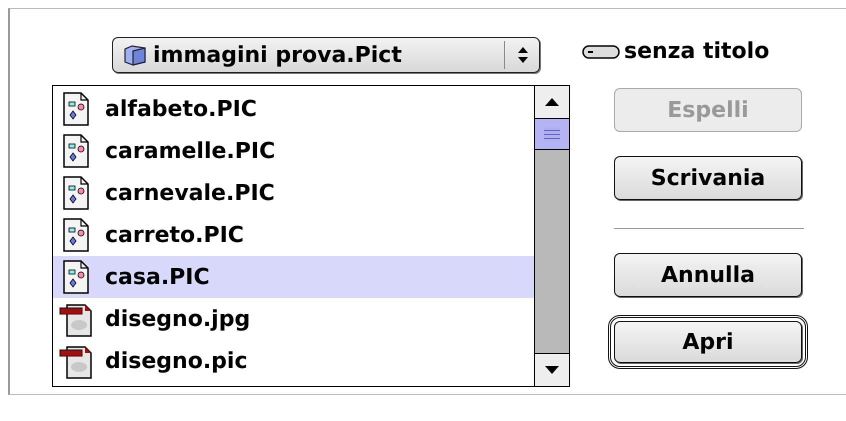 This screenshot has width=846, height=421. What do you see at coordinates (697, 51) in the screenshot?
I see `disk-name: senza titolo` at bounding box center [697, 51].